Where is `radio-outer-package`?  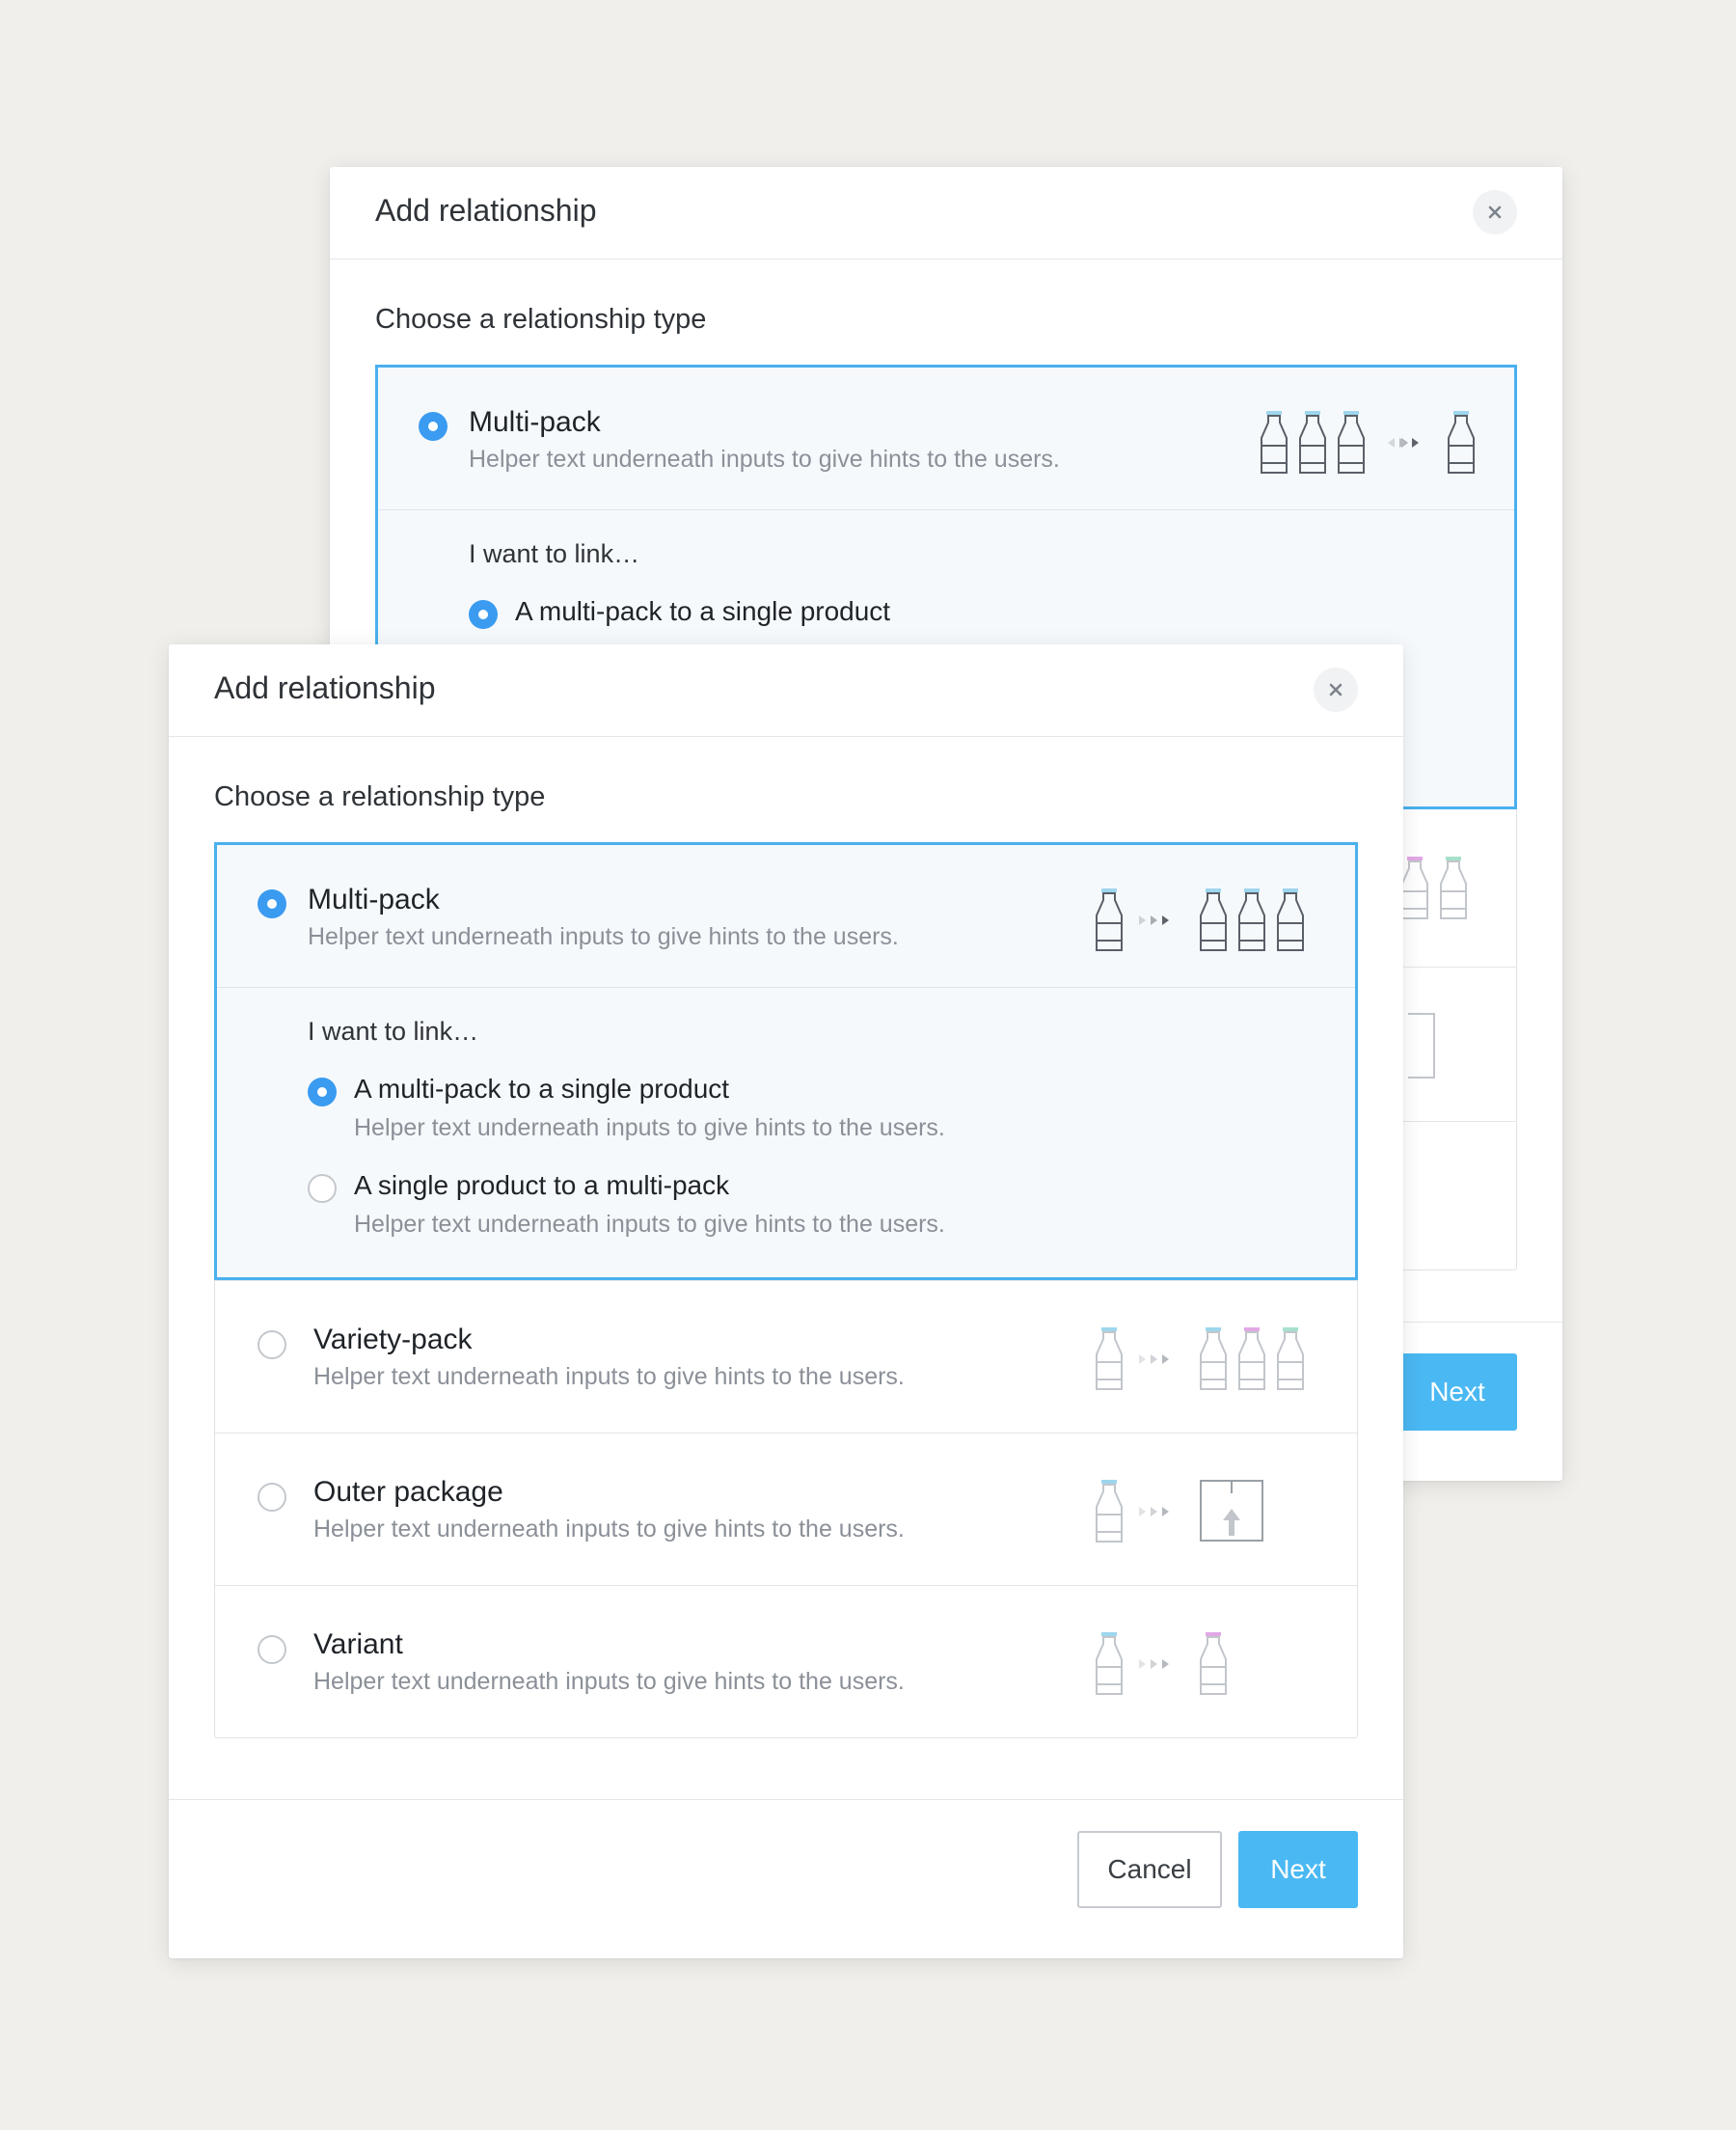
radio-outer-package is located at coordinates (272, 1497).